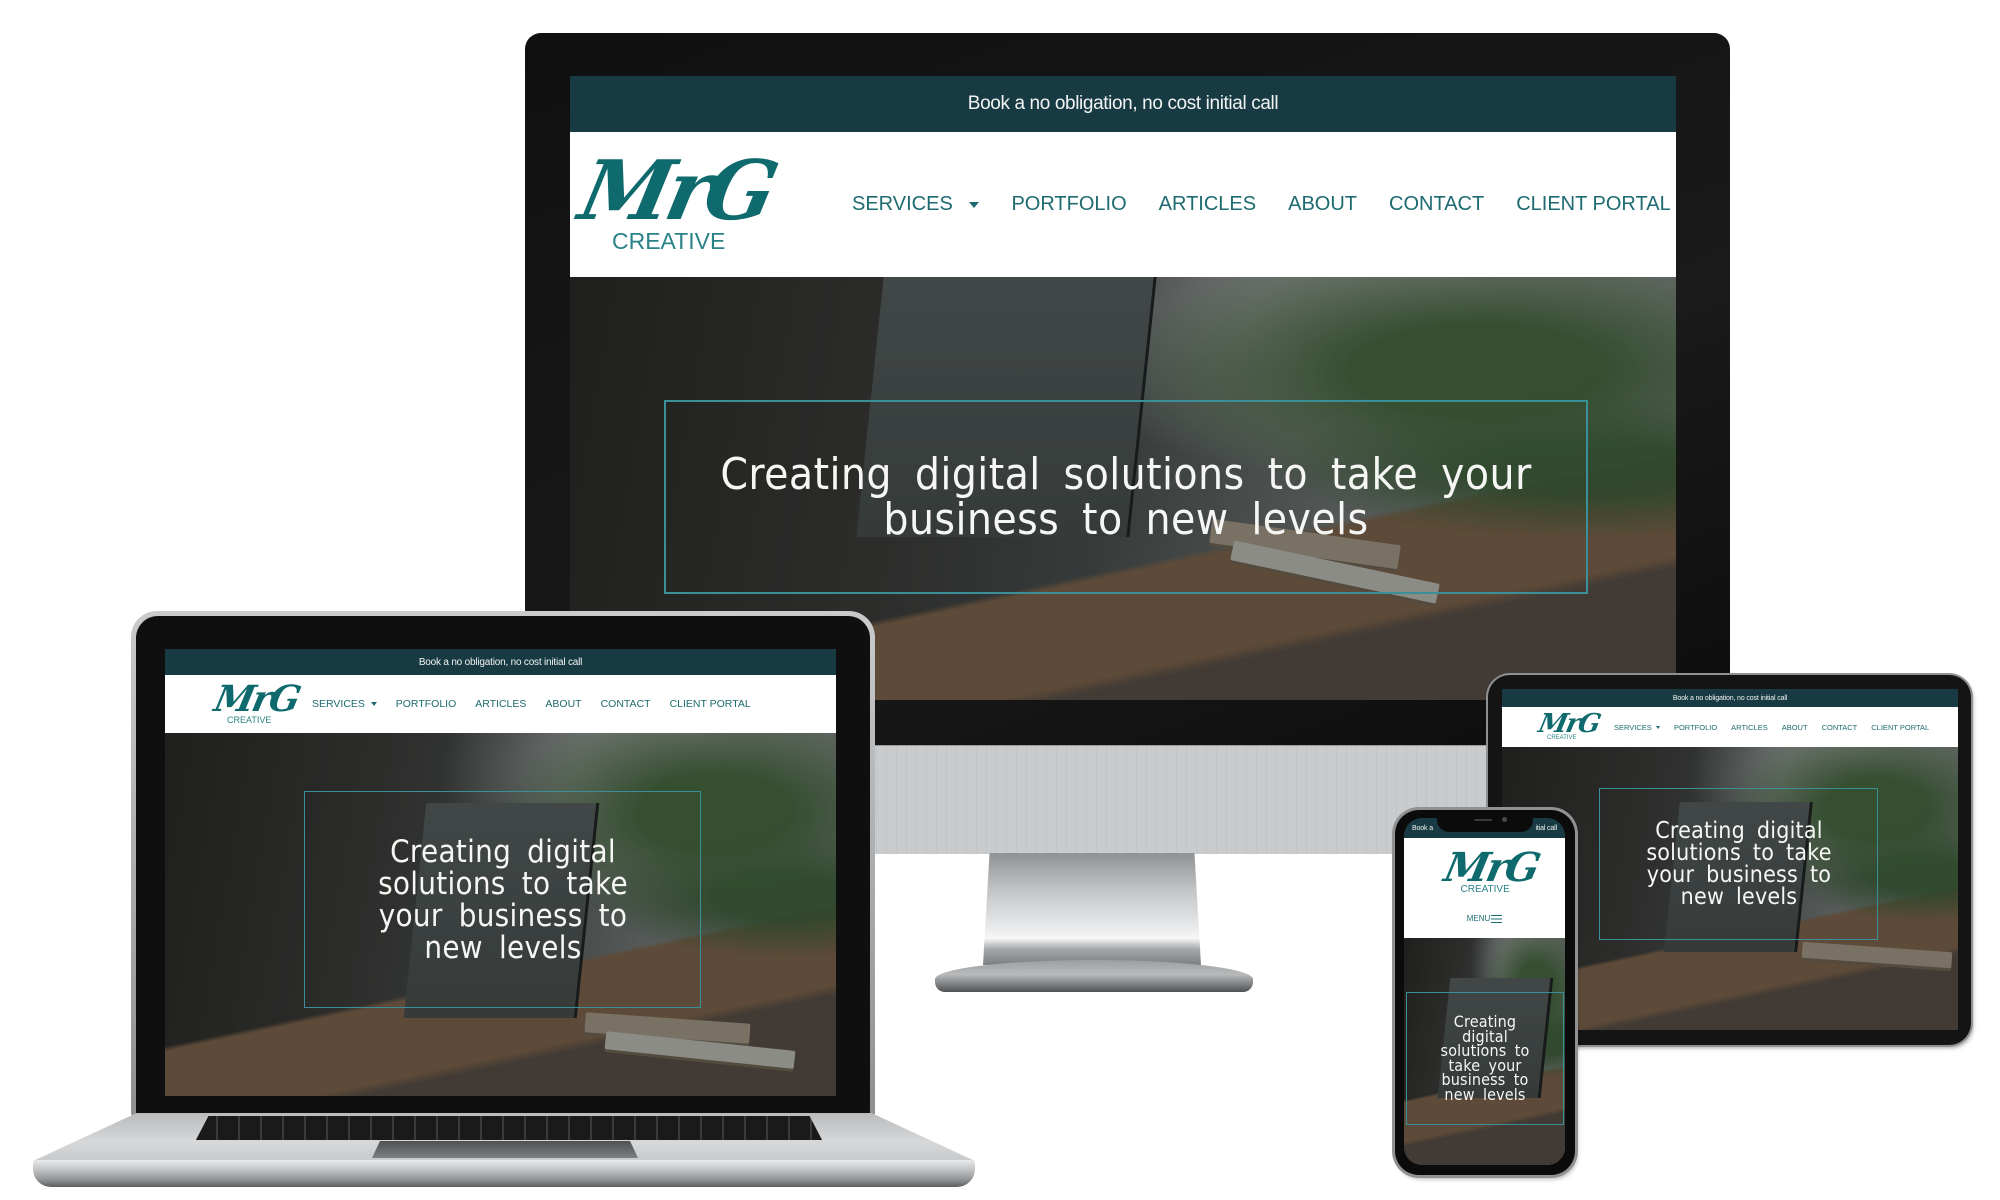 This screenshot has height=1200, width=2000. What do you see at coordinates (1094, 976) in the screenshot?
I see `monitor-stand-base` at bounding box center [1094, 976].